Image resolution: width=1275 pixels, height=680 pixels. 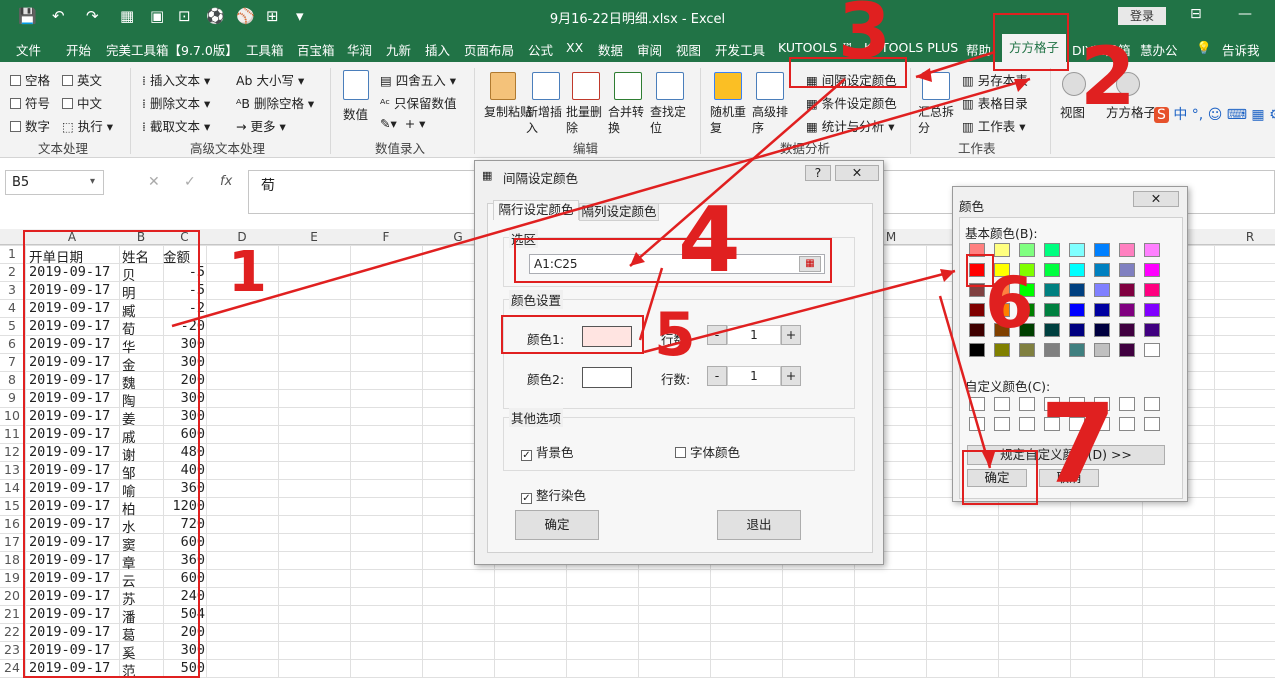 What do you see at coordinates (938, 120) in the screenshot?
I see `summary-split-button: 汇总拆分` at bounding box center [938, 120].